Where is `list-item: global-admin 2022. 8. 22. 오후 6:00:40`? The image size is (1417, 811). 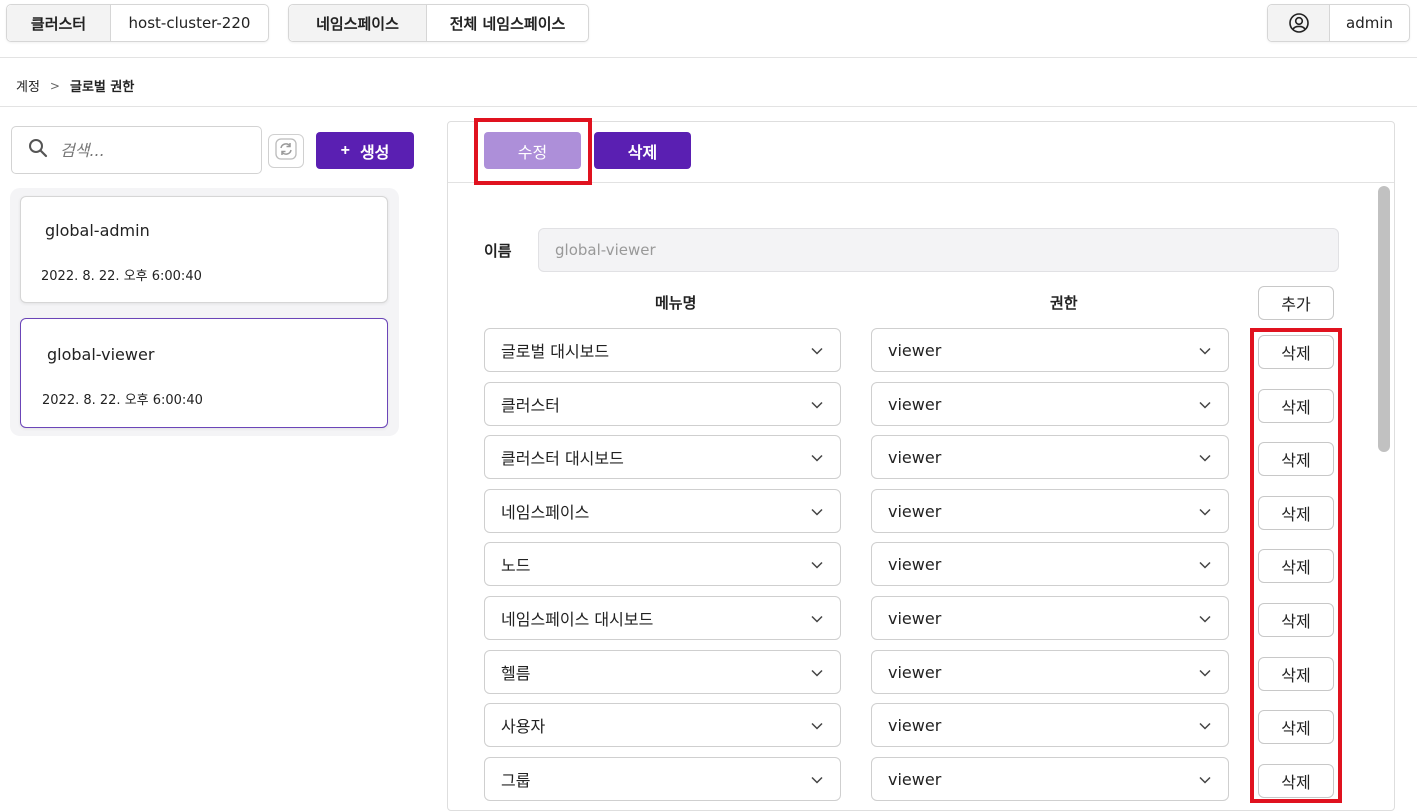
list-item: global-admin 2022. 8. 22. 오후 6:00:40 is located at coordinates (204, 249).